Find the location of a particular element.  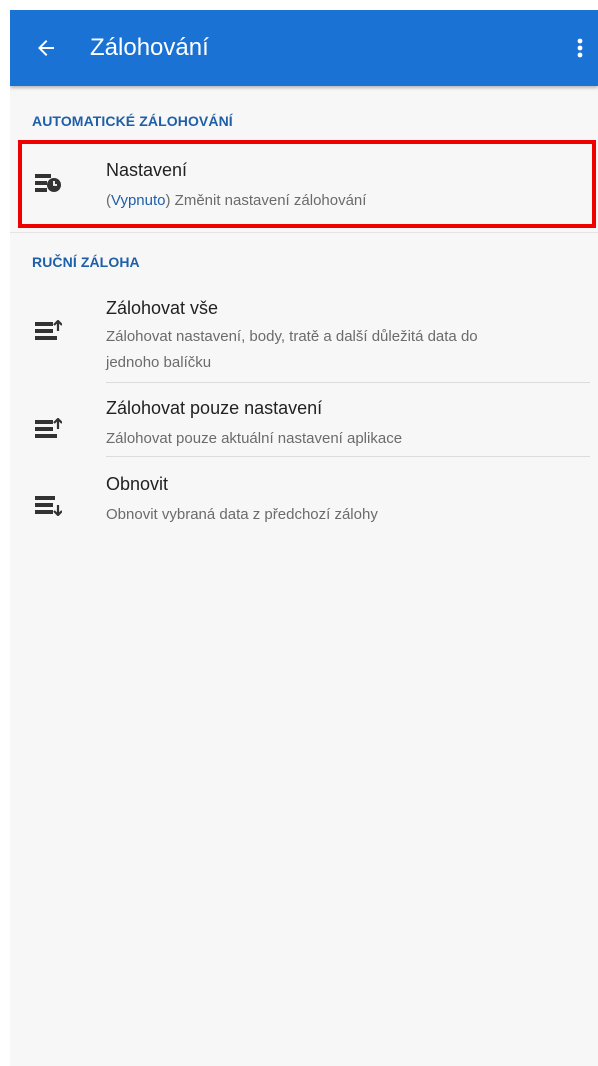

overflow-menu-button is located at coordinates (580, 48).